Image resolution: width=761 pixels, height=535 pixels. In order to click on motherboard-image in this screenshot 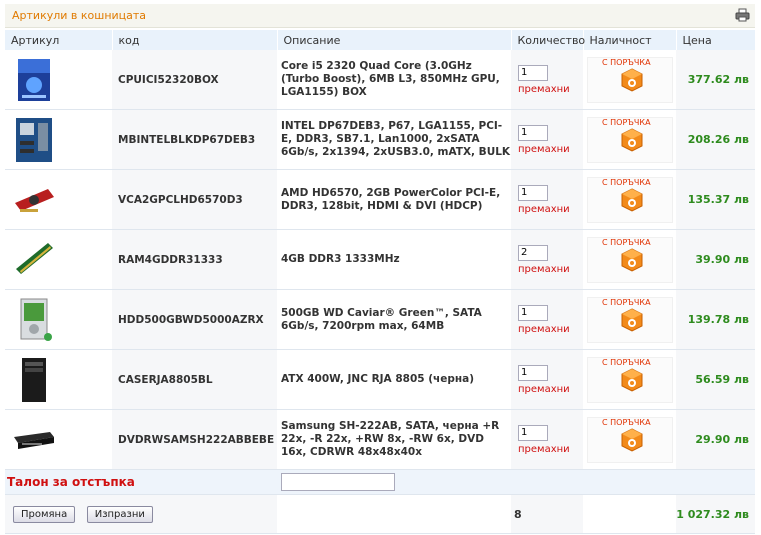, I will do `click(58, 140)`.